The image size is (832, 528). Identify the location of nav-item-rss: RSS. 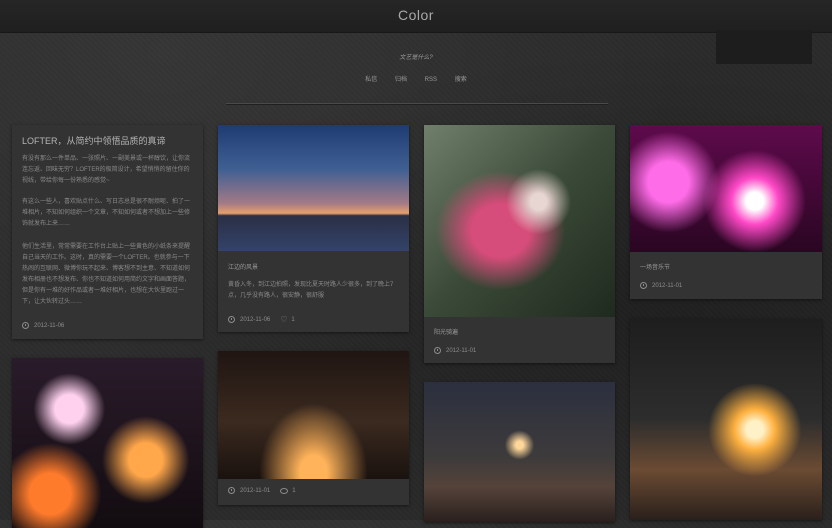
(431, 80).